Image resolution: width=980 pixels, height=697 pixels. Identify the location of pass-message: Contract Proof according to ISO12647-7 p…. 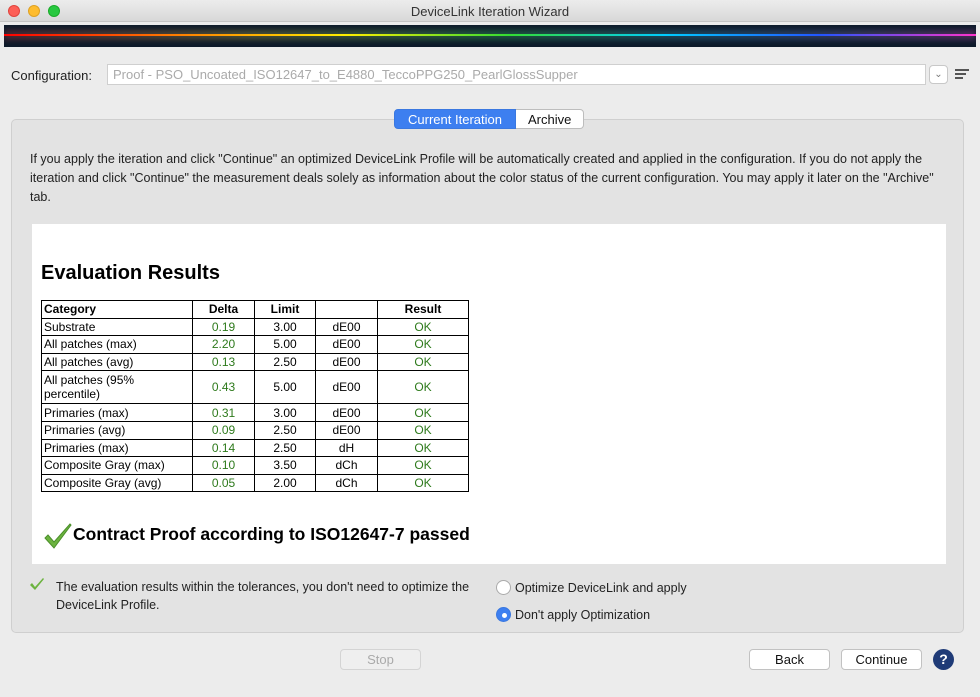
(271, 534).